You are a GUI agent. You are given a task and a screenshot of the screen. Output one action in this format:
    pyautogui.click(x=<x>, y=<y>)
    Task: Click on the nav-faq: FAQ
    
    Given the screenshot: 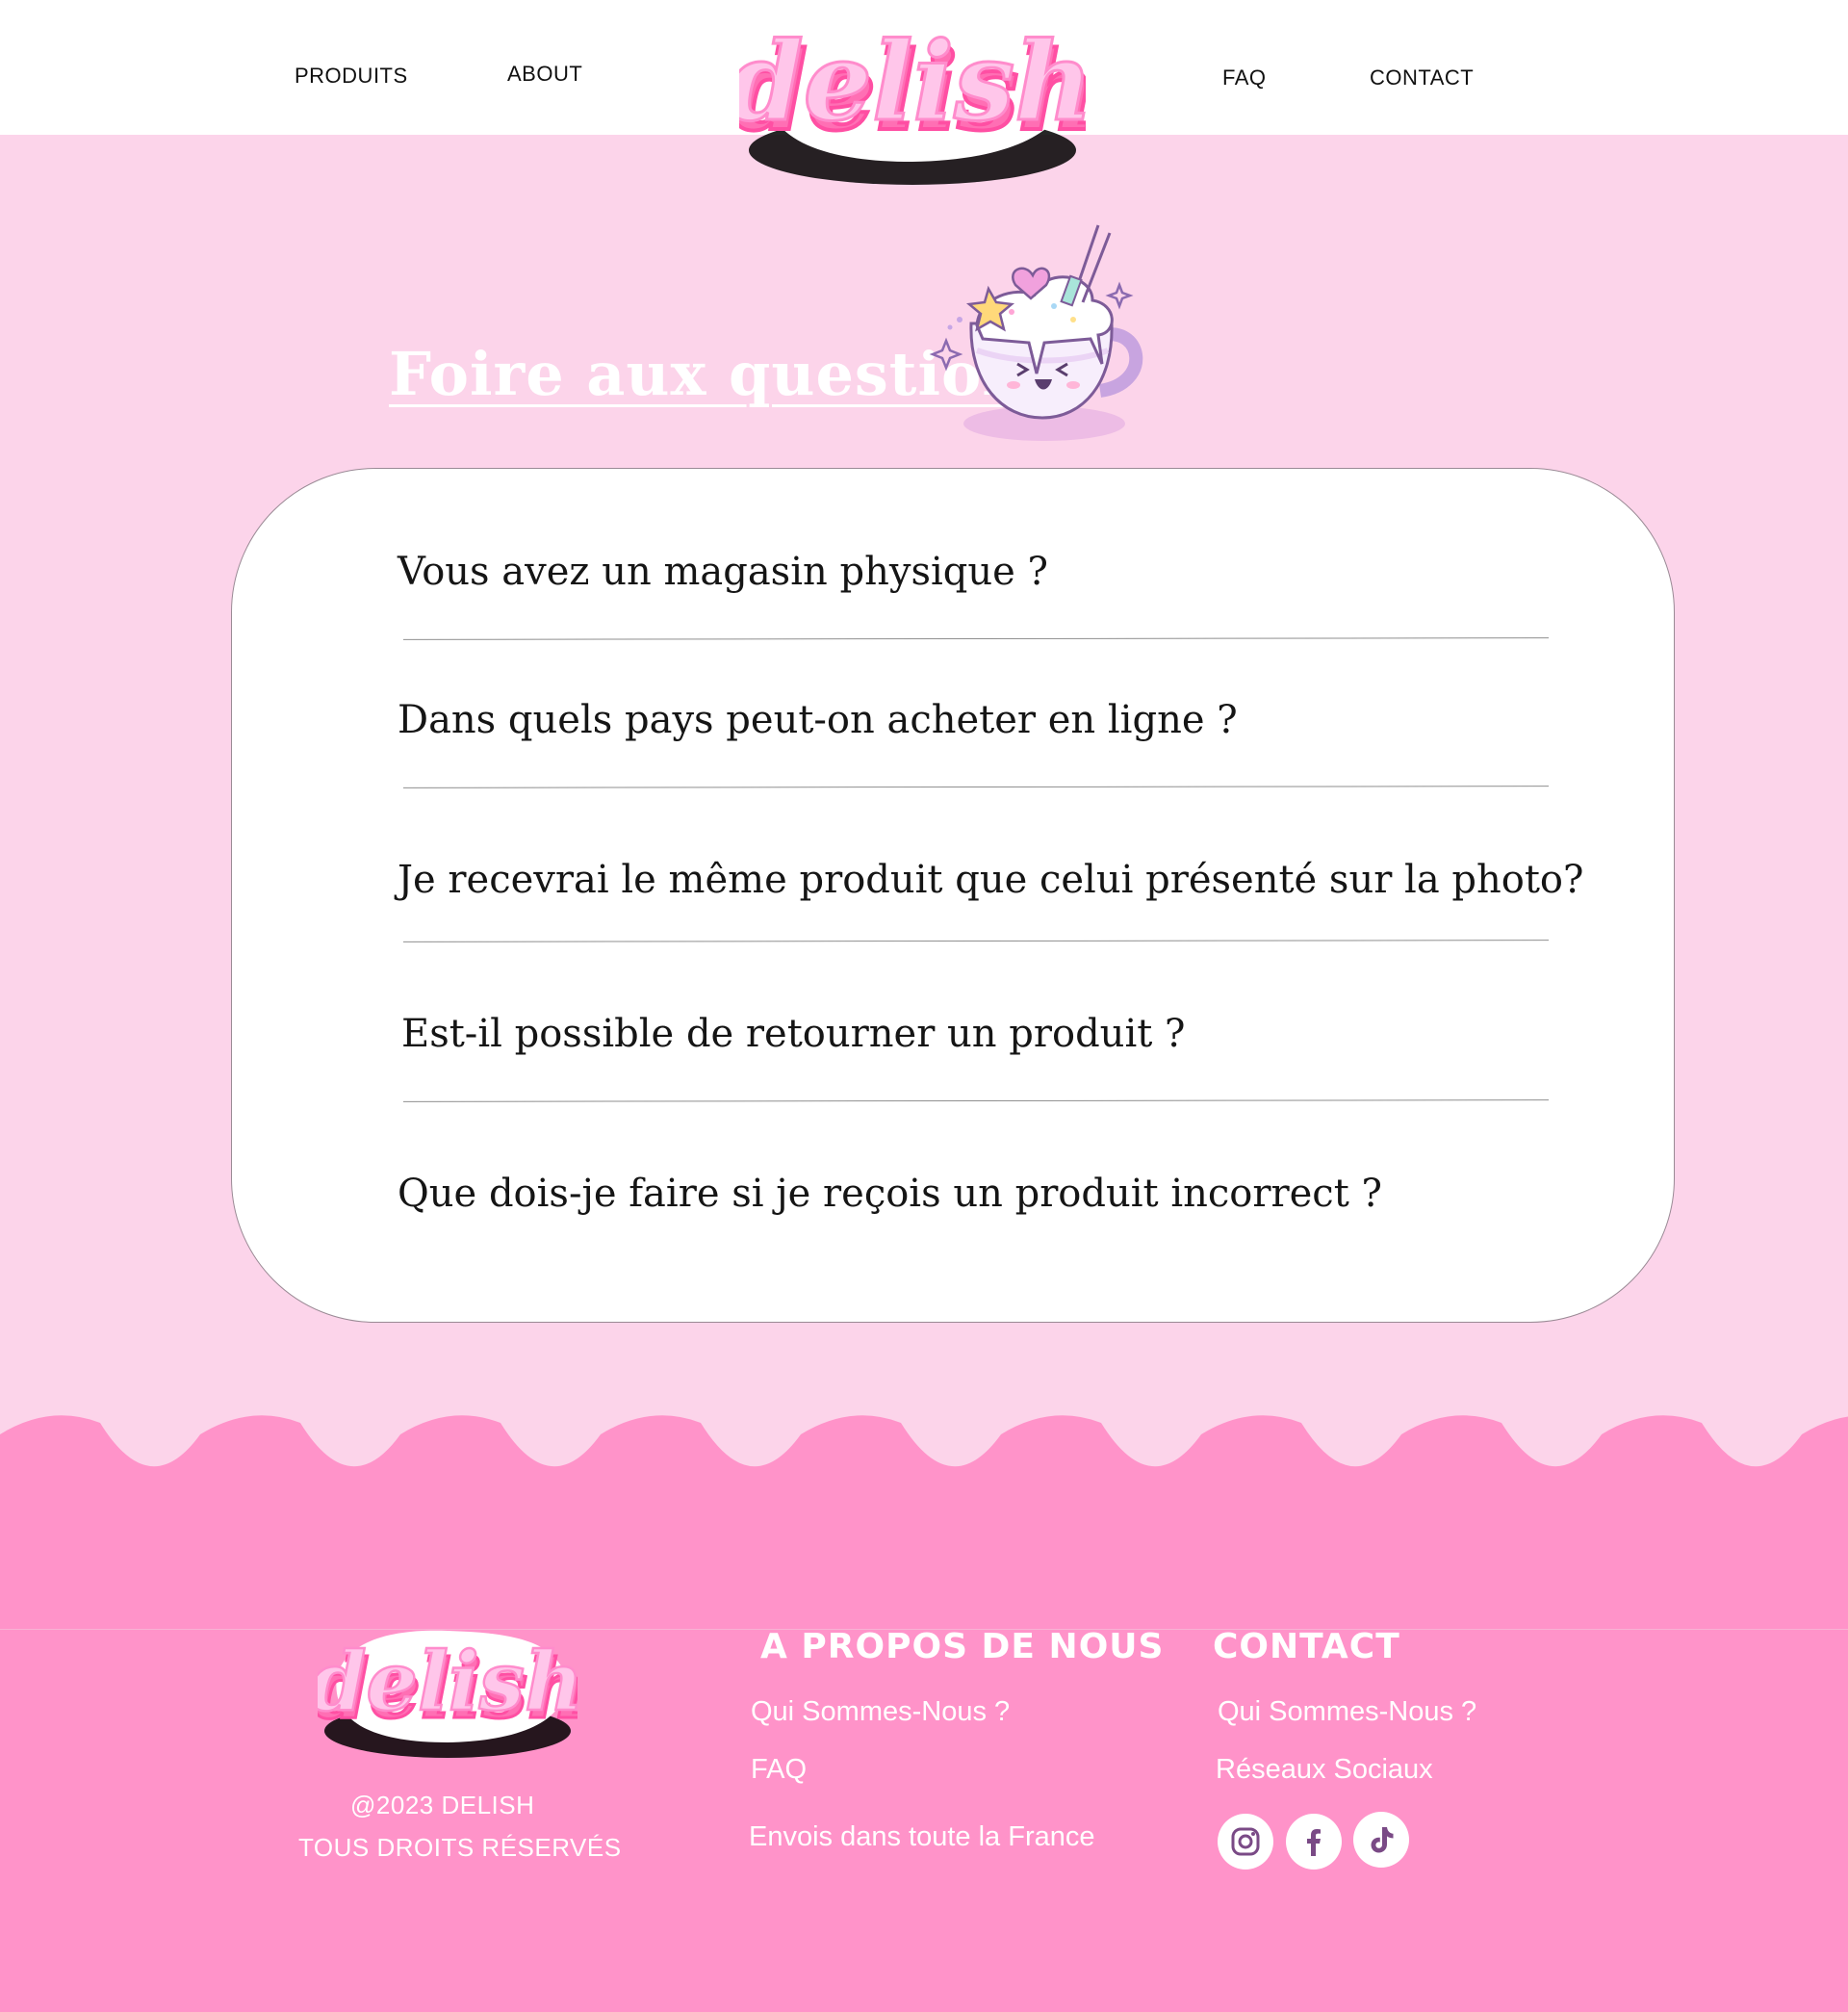 What is the action you would take?
    pyautogui.click(x=1244, y=77)
    